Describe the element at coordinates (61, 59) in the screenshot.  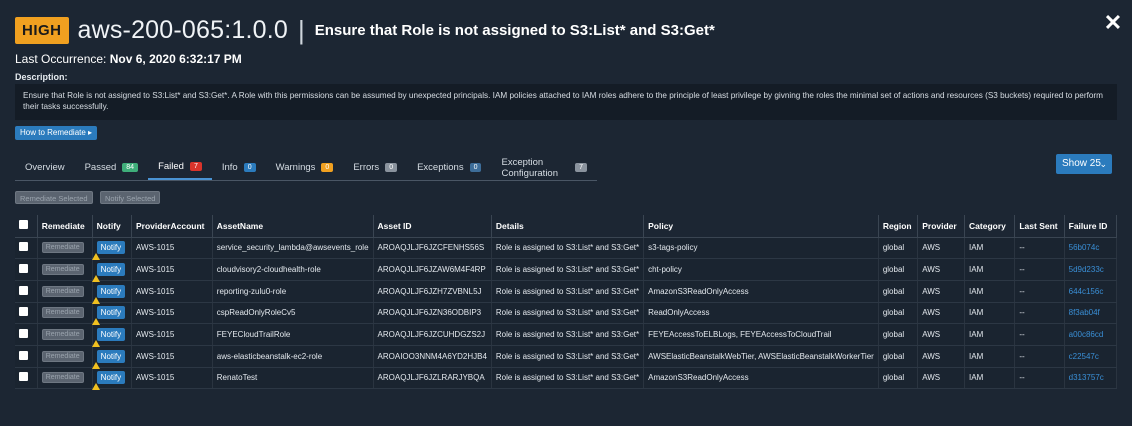
I see `last-occurrence-label: Last Occurrence:` at that location.